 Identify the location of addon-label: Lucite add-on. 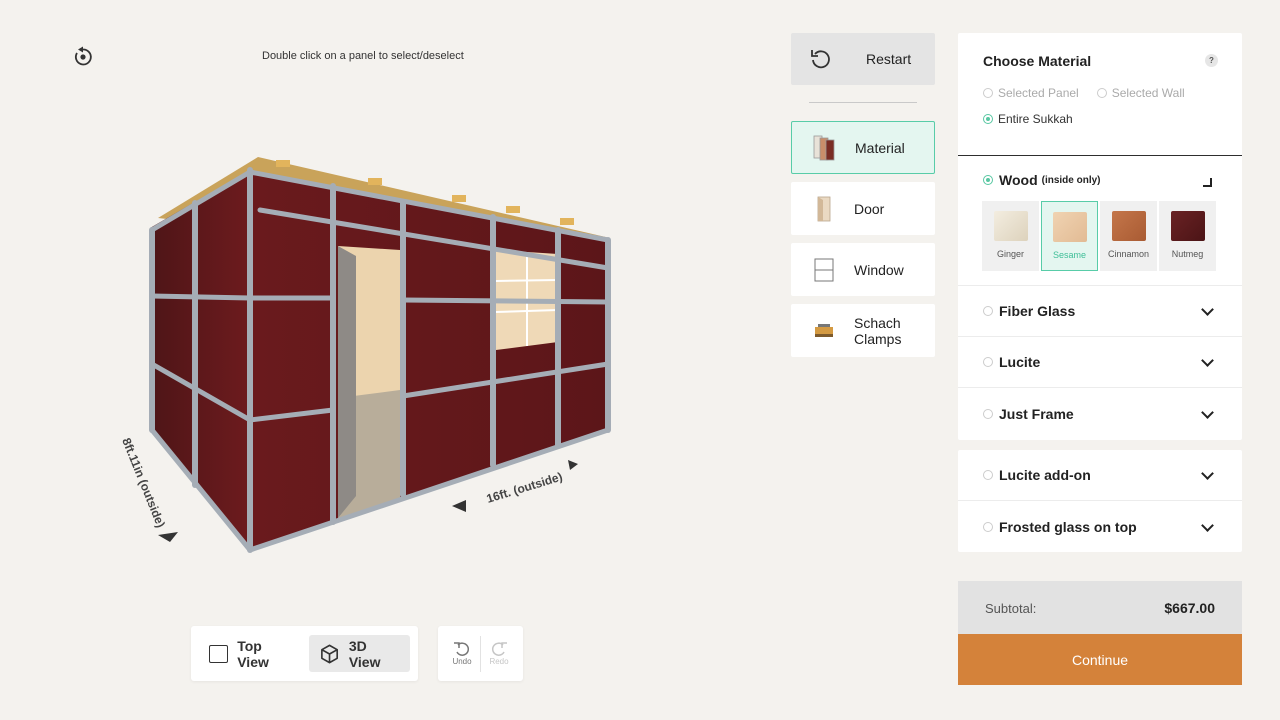
(1045, 475).